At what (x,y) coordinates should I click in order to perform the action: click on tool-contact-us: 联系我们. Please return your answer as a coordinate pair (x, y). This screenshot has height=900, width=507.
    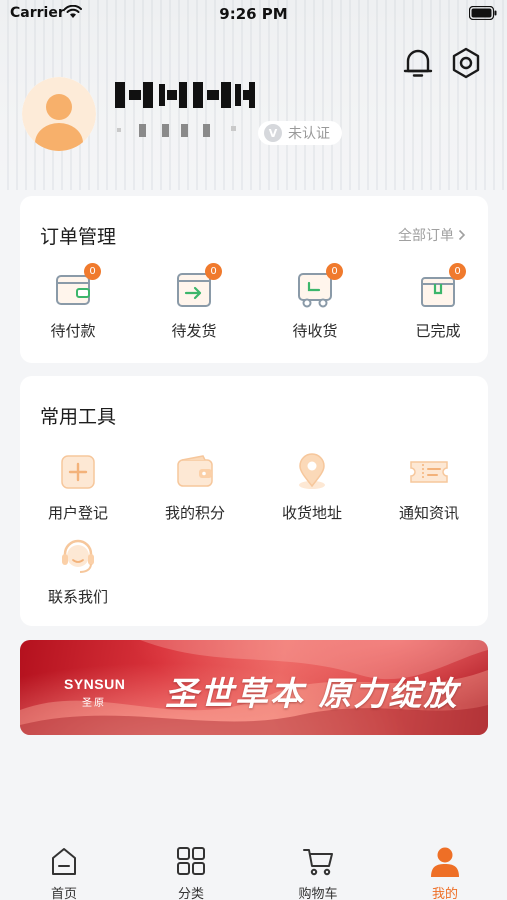
    Looking at the image, I should click on (78, 571).